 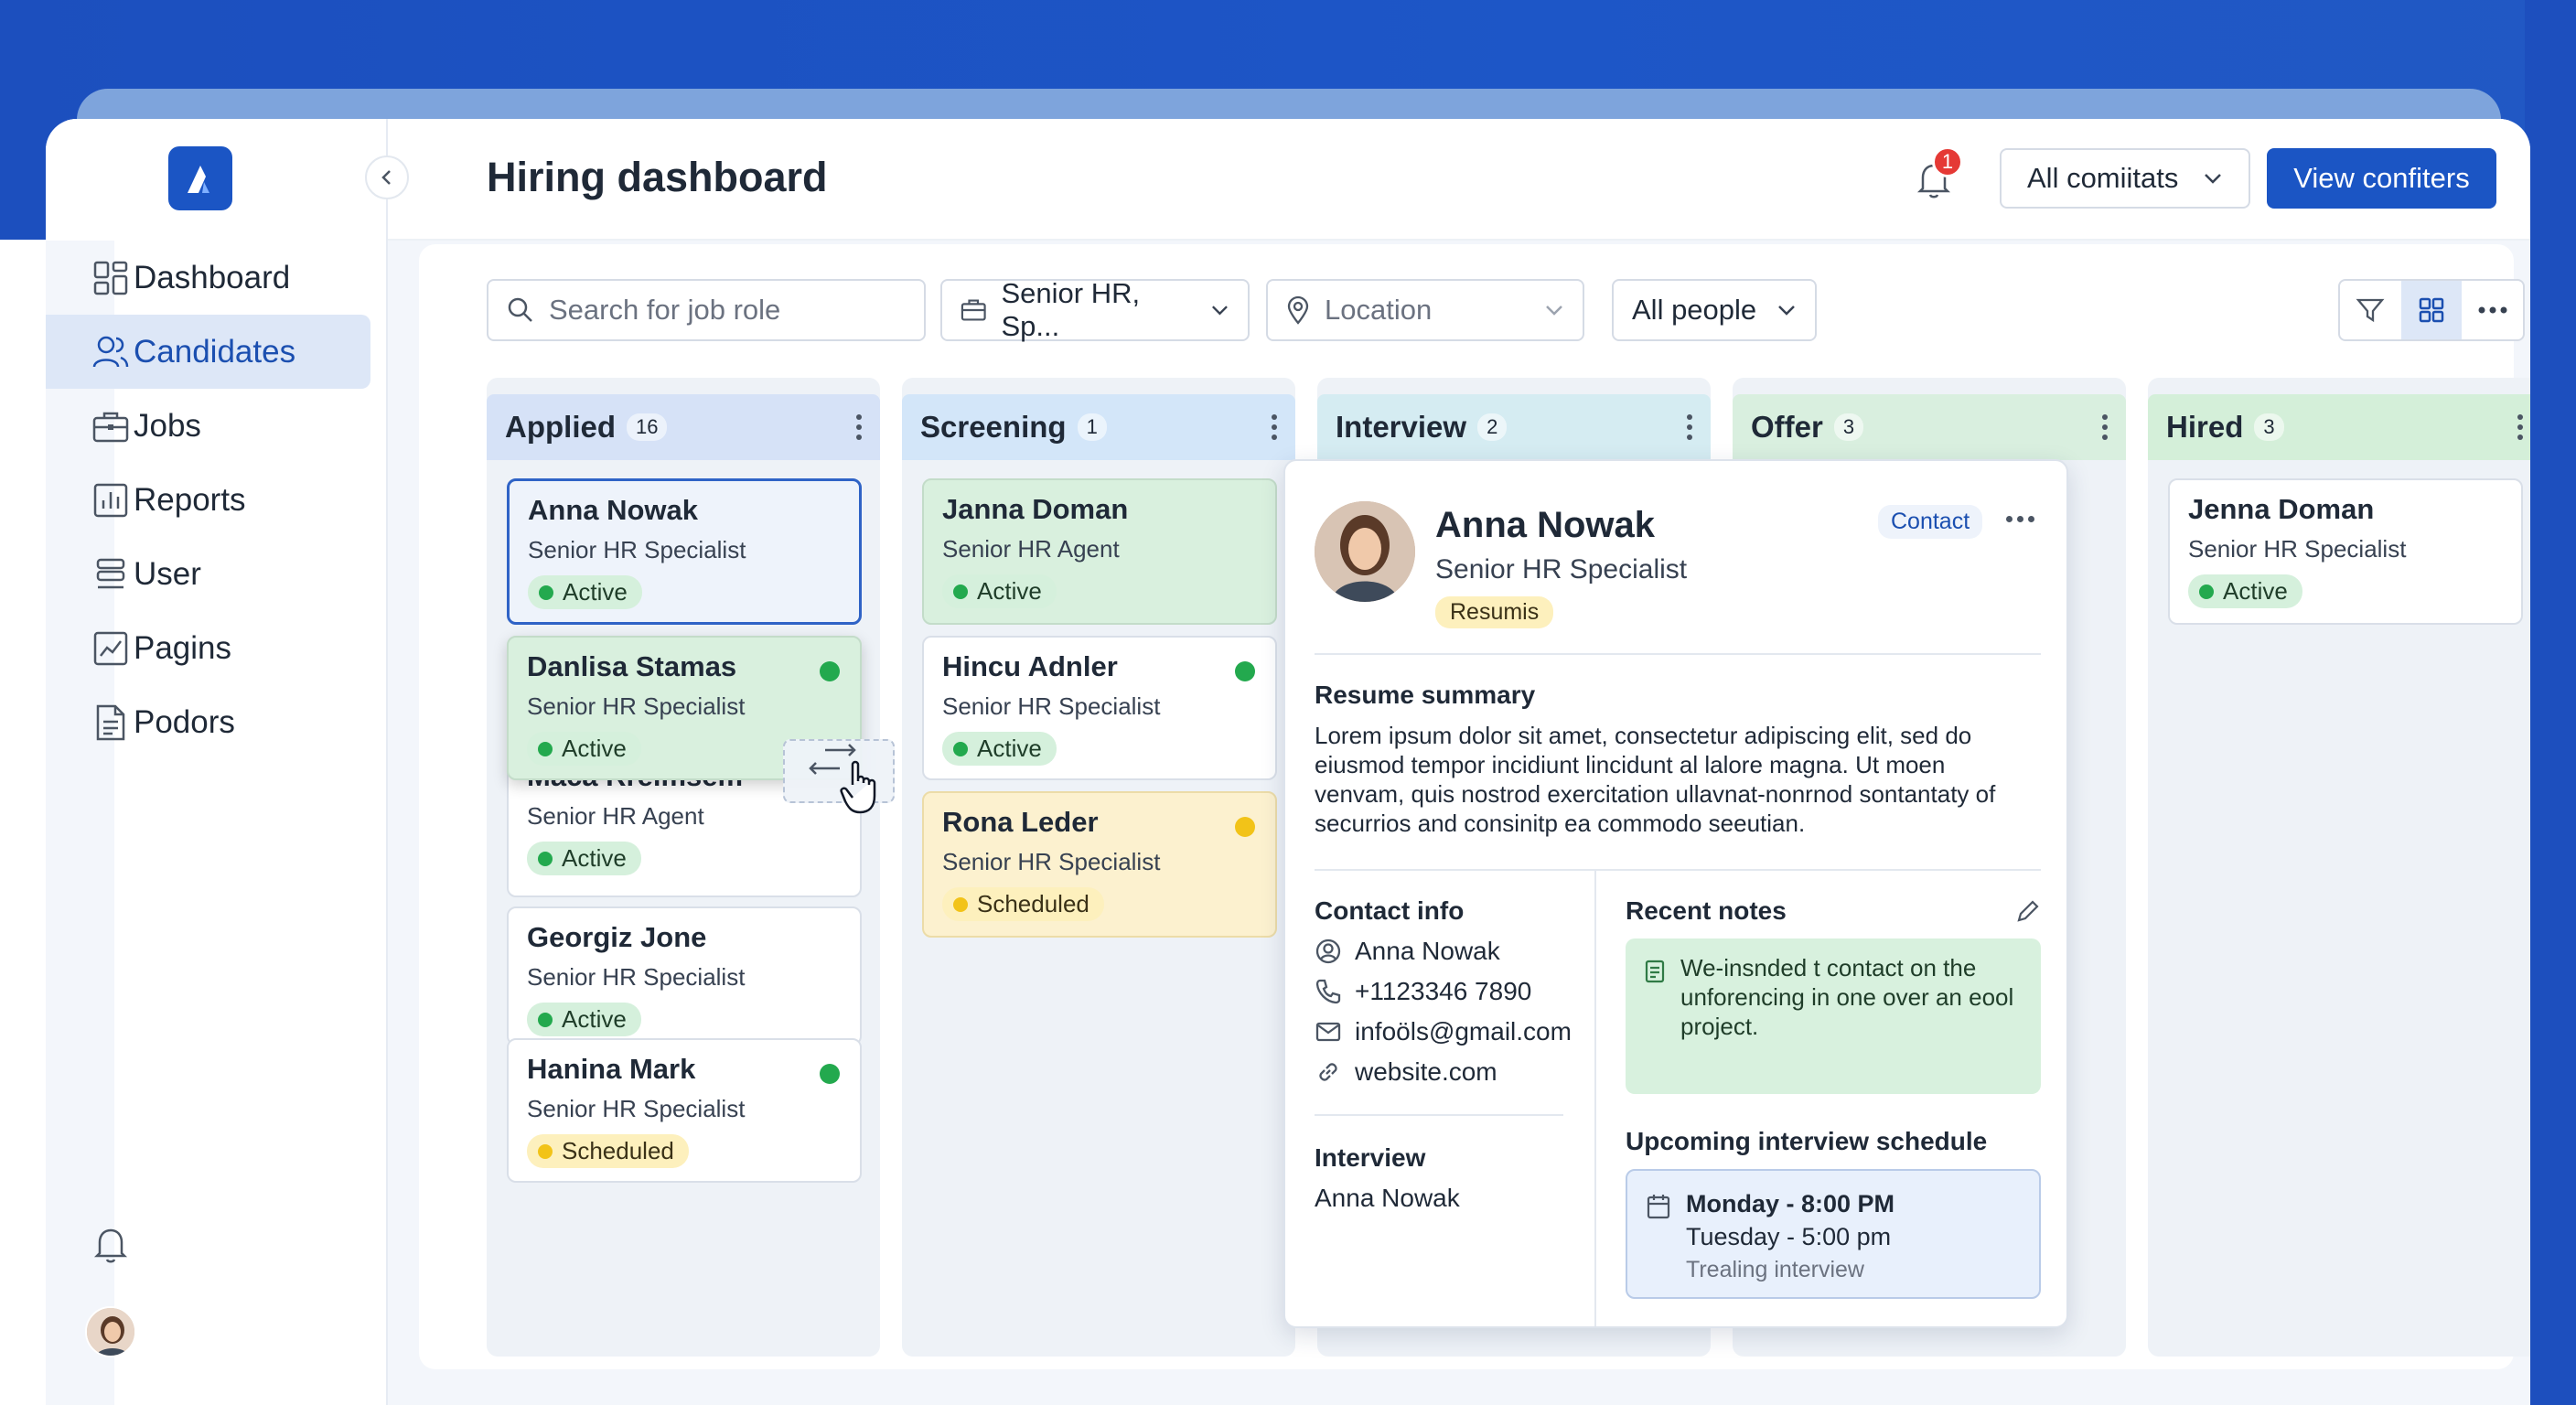 I want to click on sidebar-item-dashboard: Dashboard, so click(x=217, y=278).